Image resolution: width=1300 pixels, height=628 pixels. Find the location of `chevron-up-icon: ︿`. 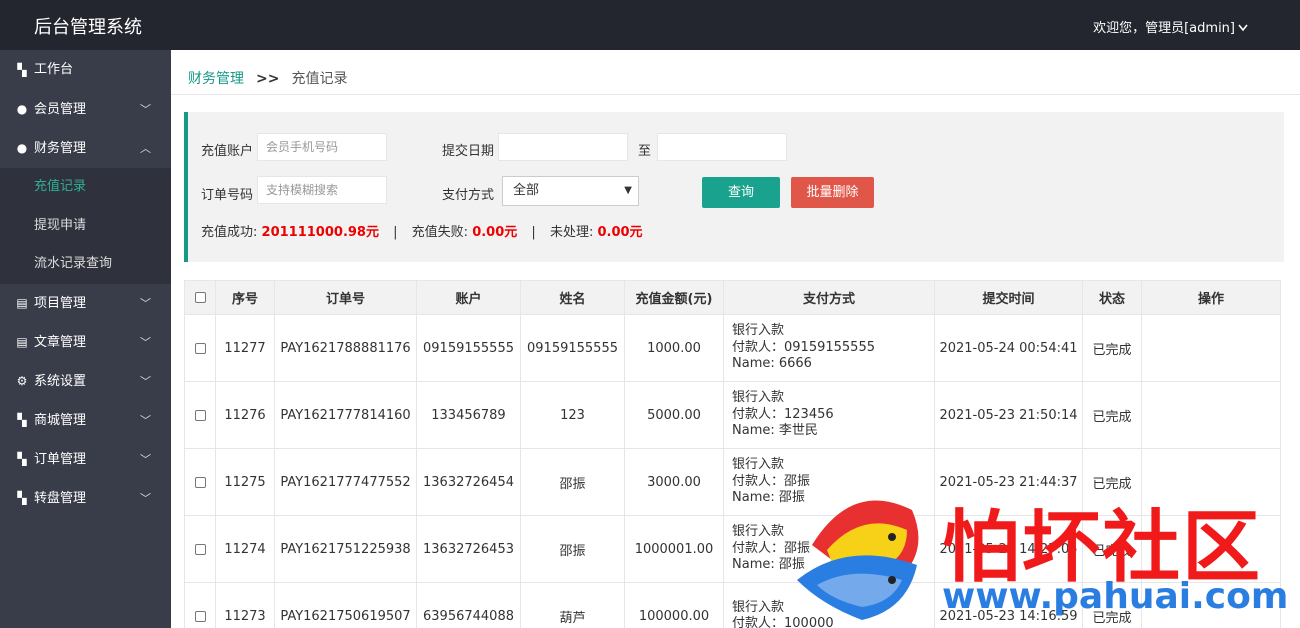

chevron-up-icon: ︿ is located at coordinates (145, 148).